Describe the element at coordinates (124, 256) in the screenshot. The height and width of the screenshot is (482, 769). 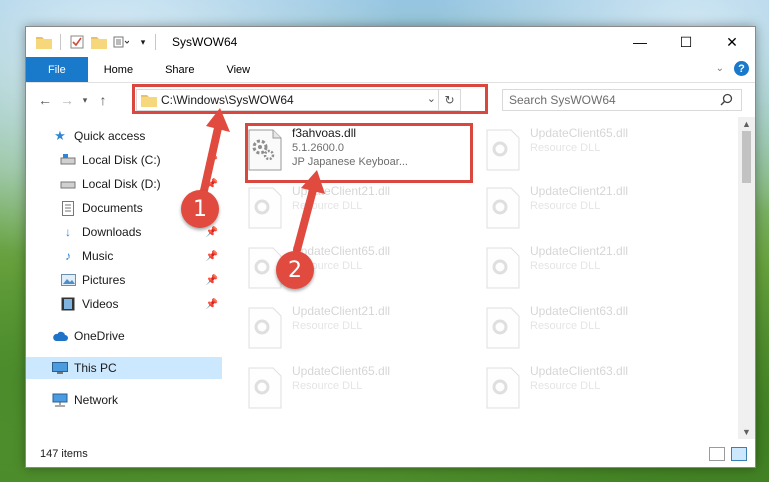
I see `sidebar-item-music: ♪ Music 📌` at that location.